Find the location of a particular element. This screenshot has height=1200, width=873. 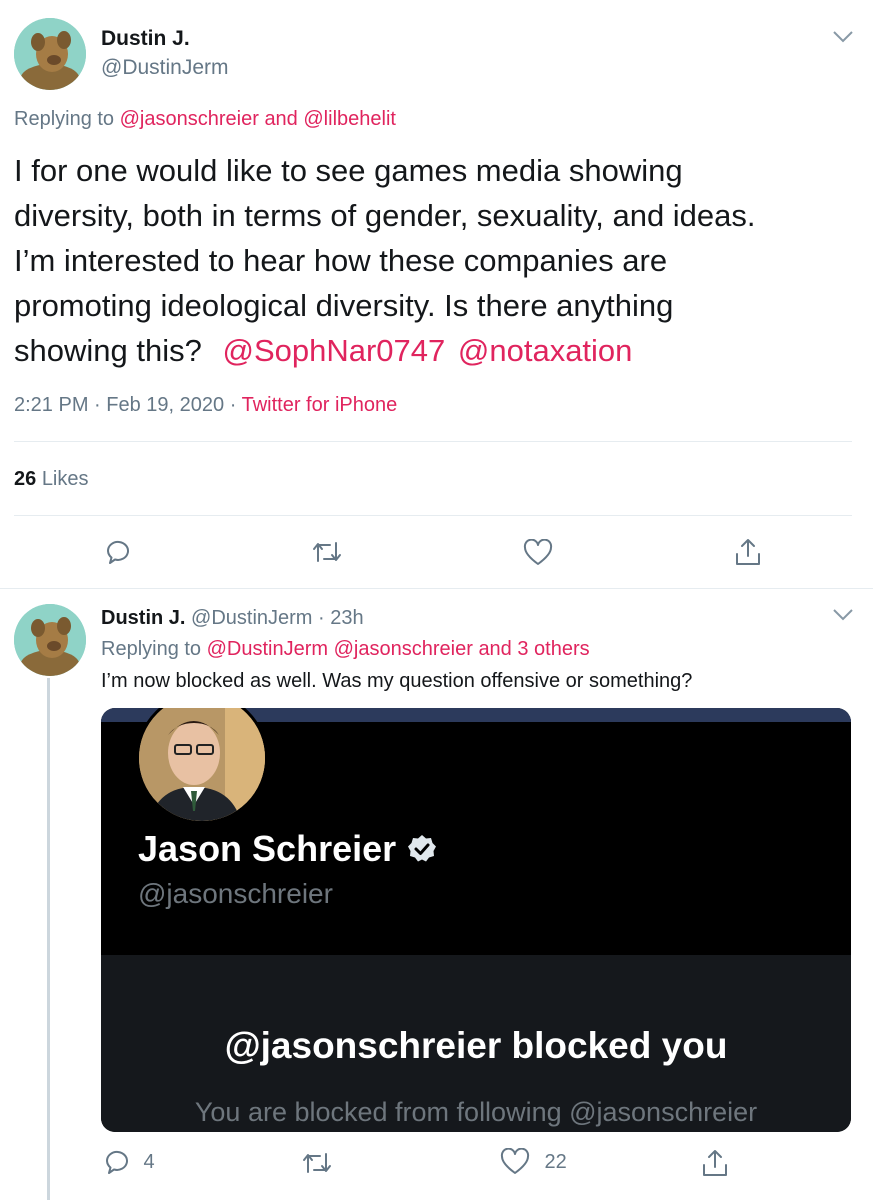

like-action: 22 is located at coordinates (533, 1161).